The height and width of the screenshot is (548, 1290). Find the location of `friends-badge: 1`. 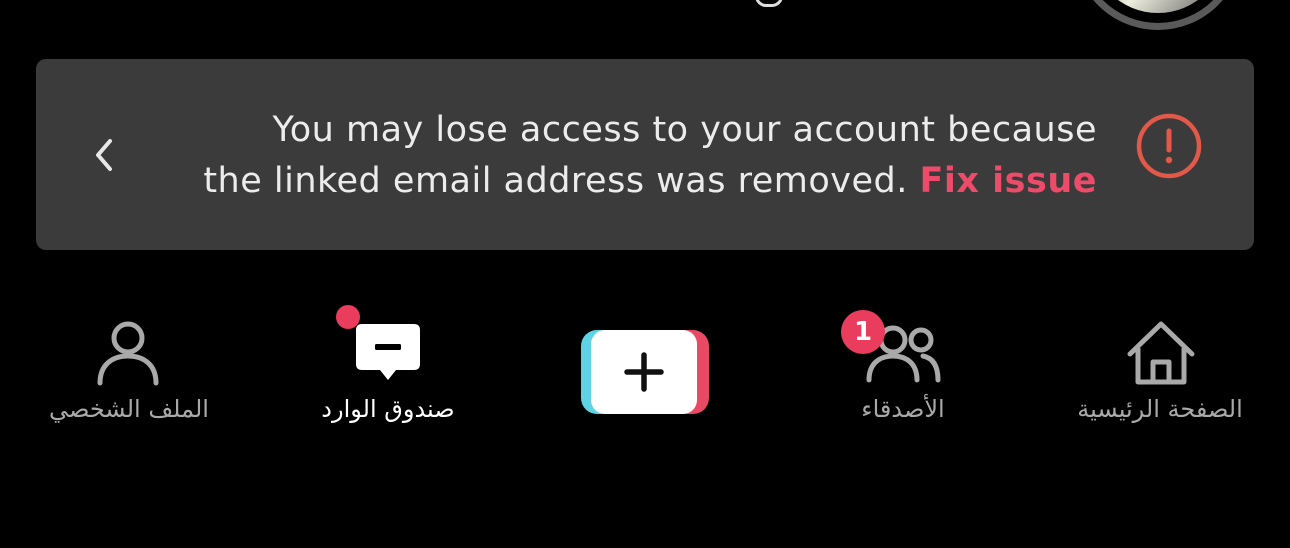

friends-badge: 1 is located at coordinates (863, 332).